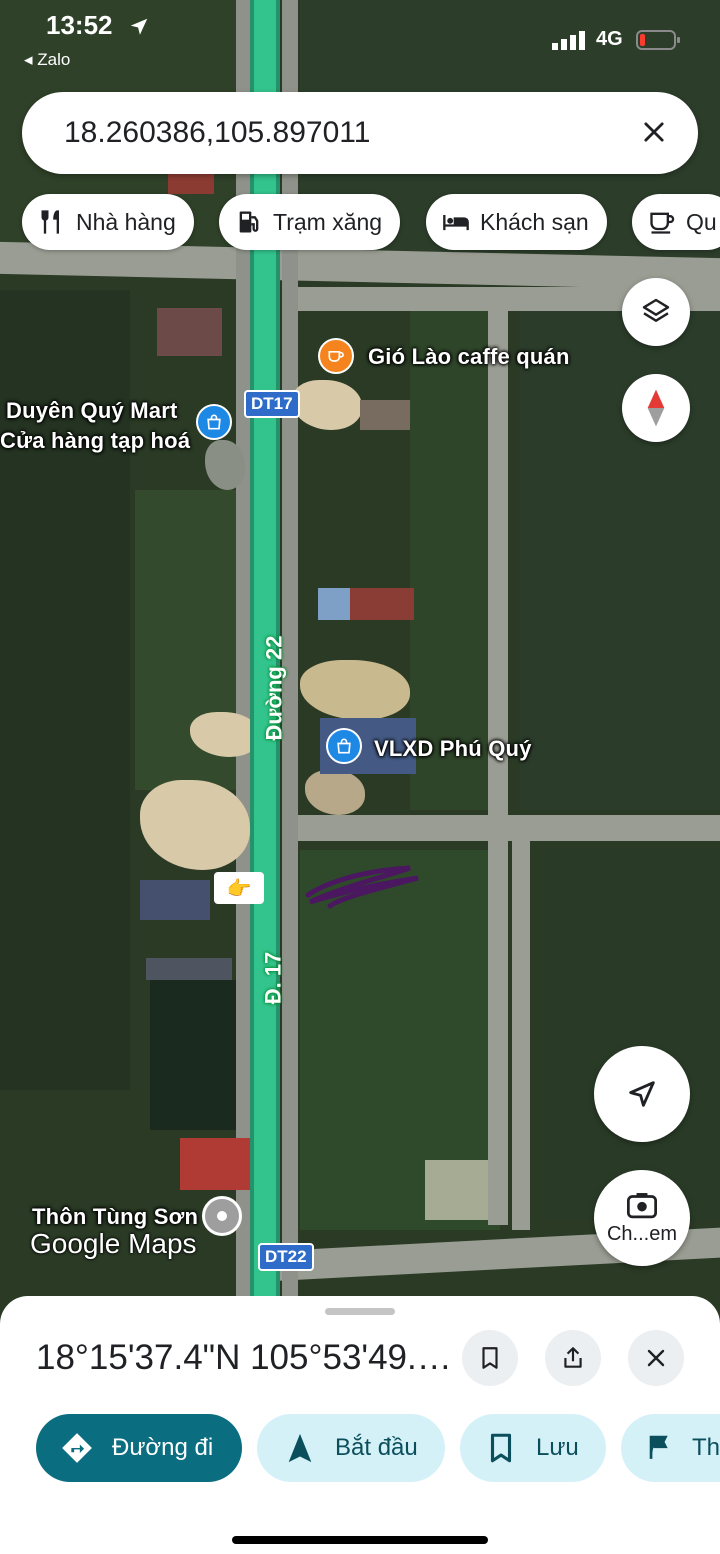  I want to click on chip-hotels: Khách sạn, so click(516, 222).